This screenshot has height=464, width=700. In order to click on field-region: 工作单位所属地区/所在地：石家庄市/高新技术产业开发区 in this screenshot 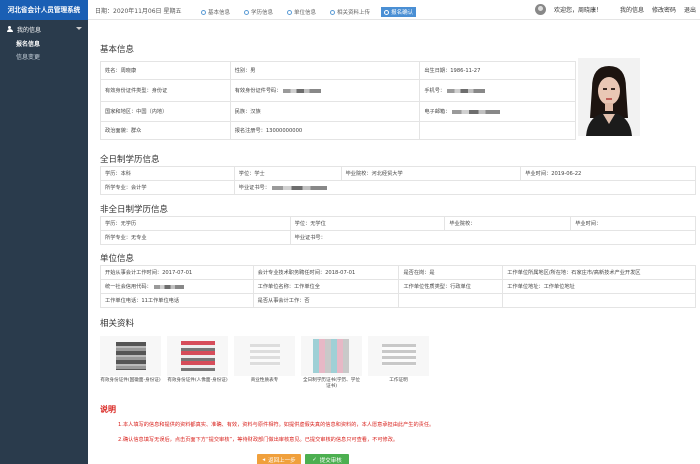, I will do `click(599, 272)`.